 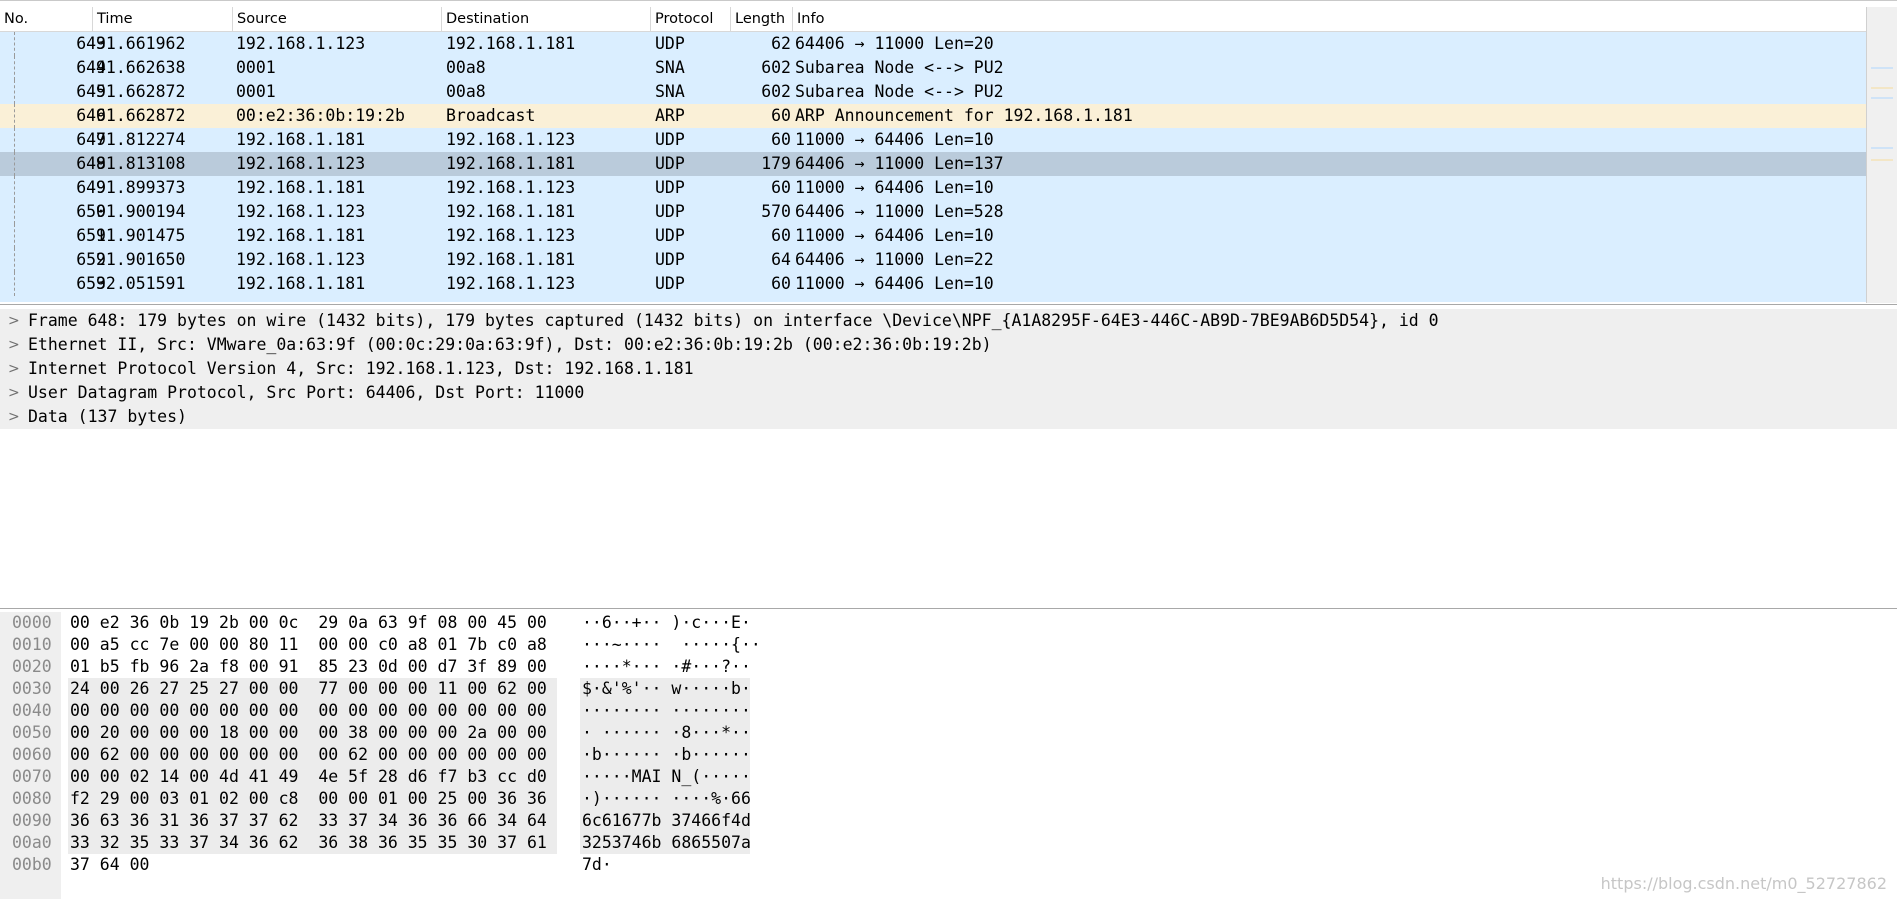 I want to click on column-header-length: Length, so click(x=762, y=19).